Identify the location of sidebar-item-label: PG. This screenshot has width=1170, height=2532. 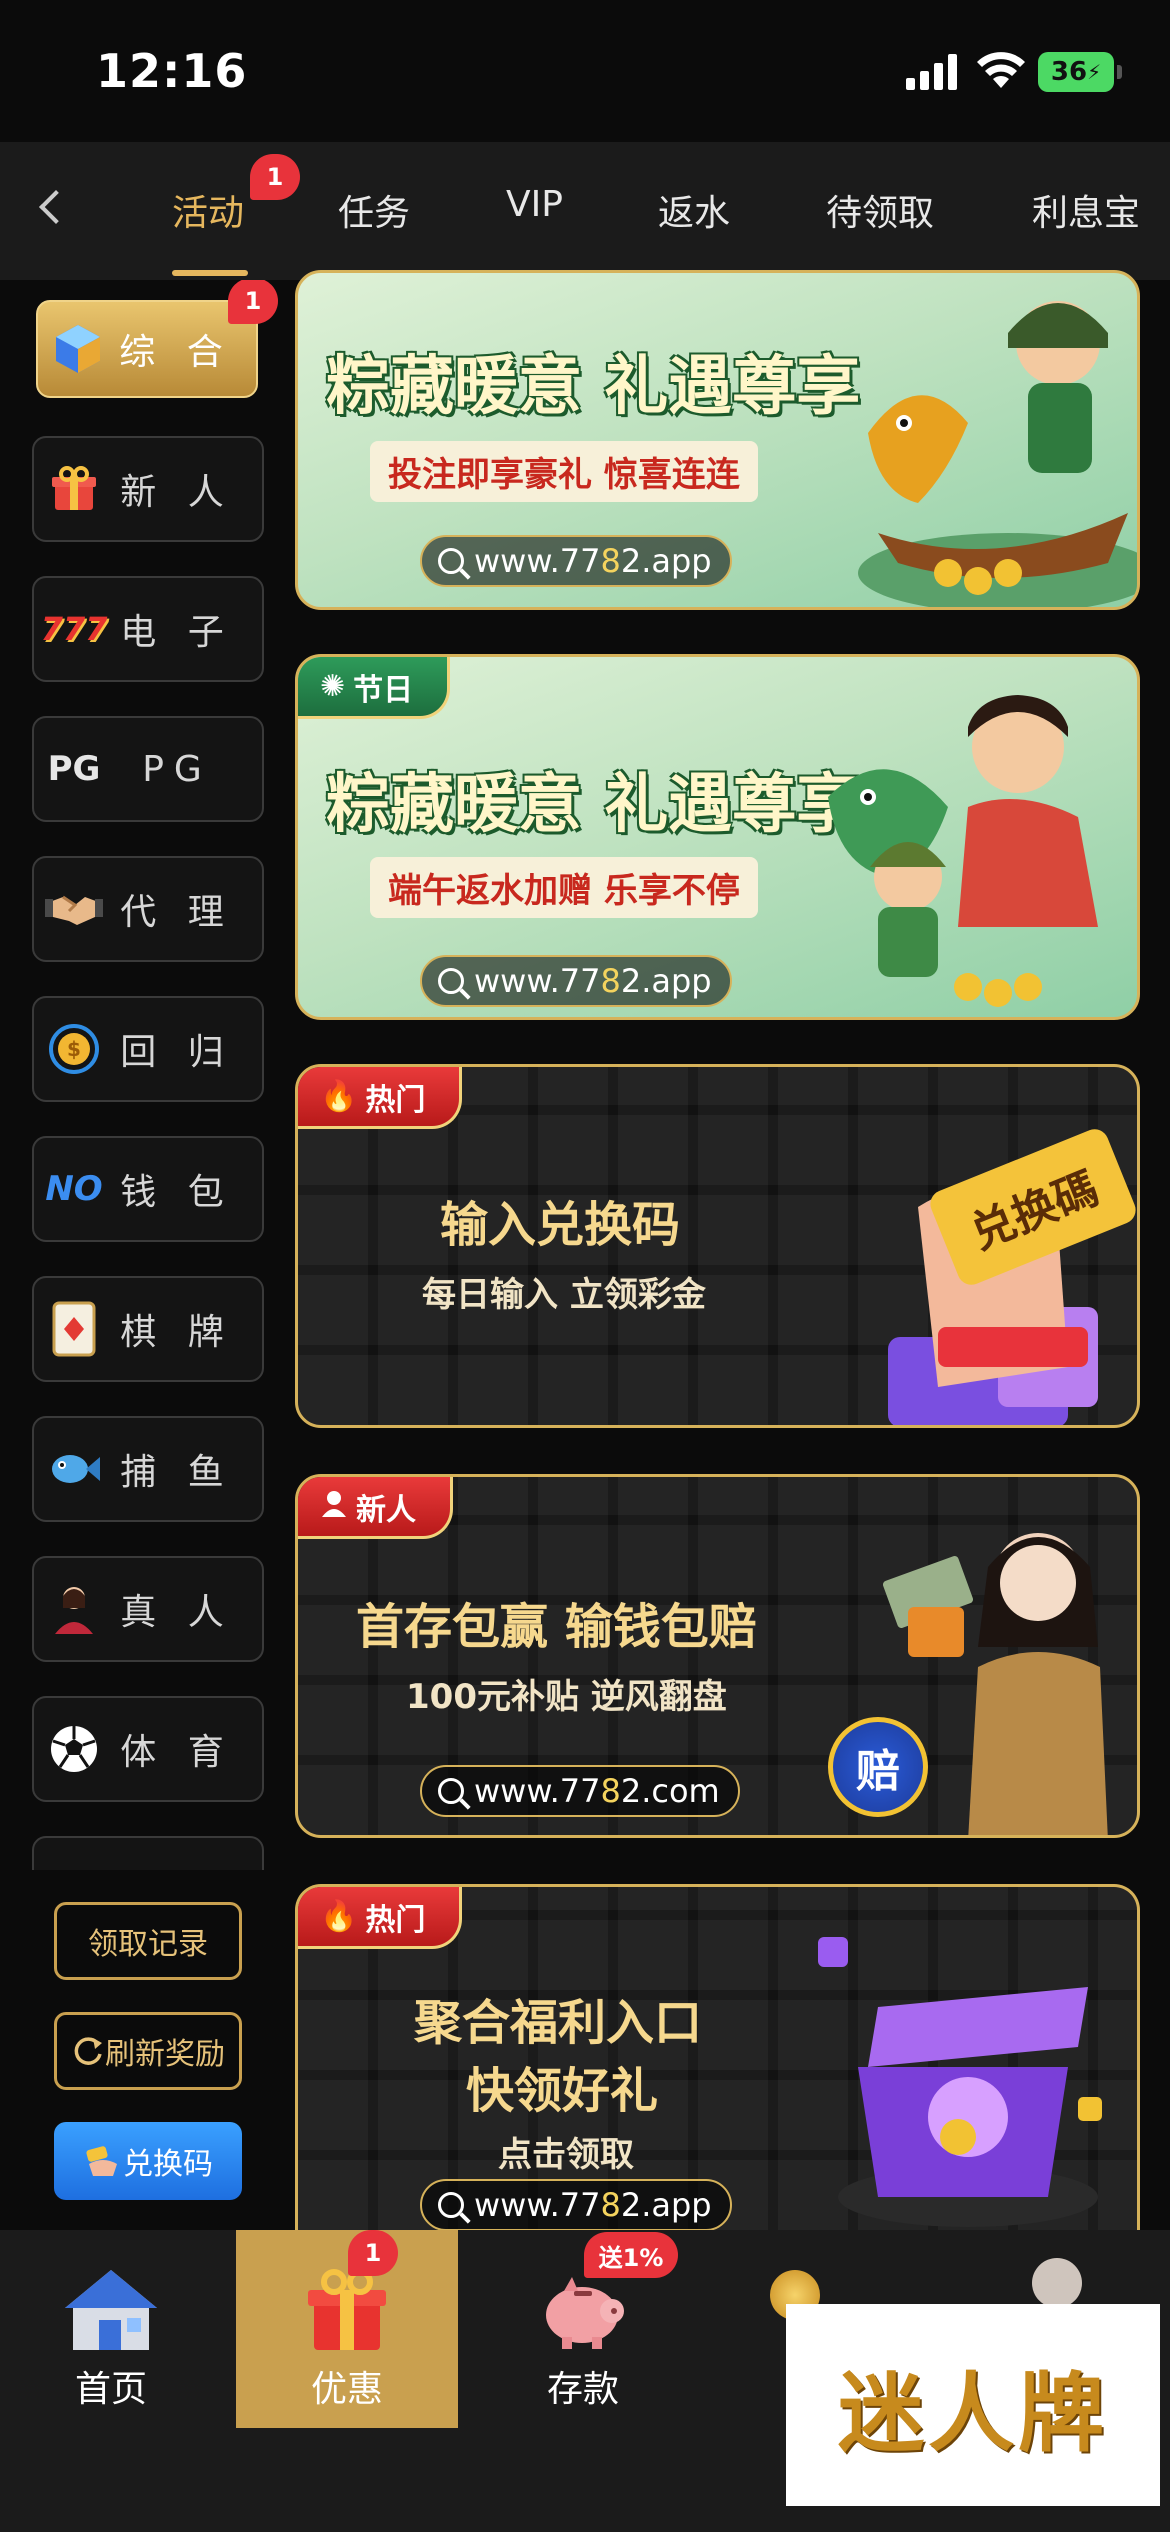
(177, 769).